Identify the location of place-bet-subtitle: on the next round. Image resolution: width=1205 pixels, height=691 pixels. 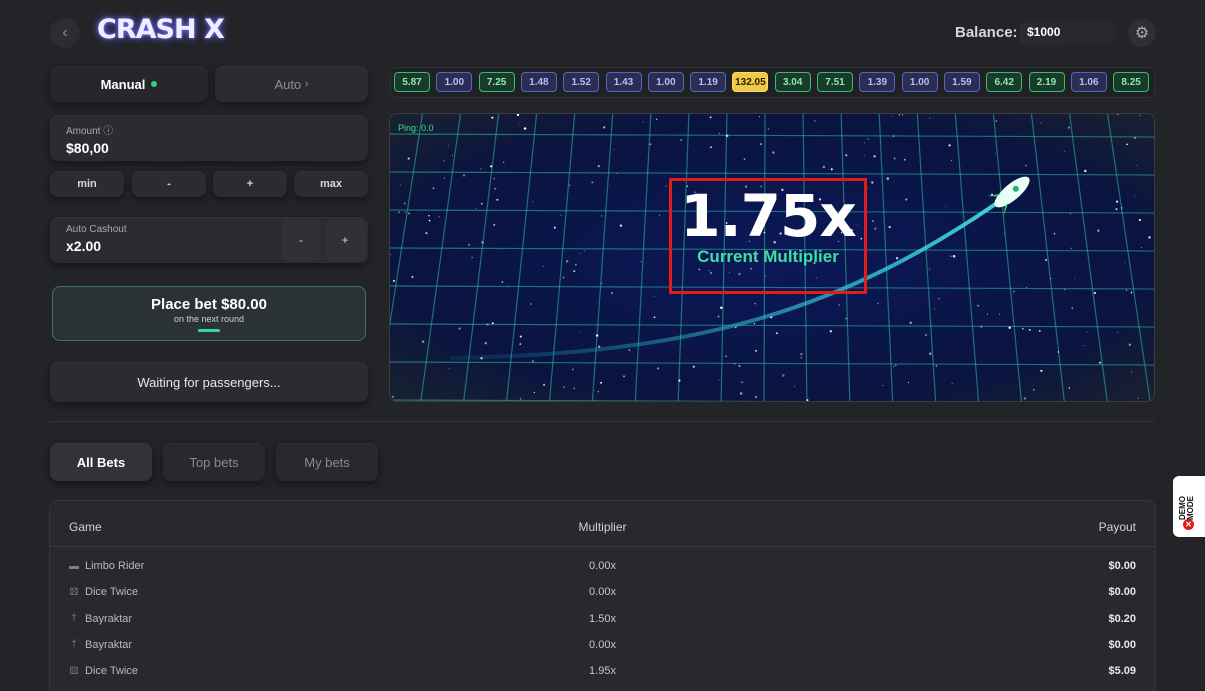
(209, 319).